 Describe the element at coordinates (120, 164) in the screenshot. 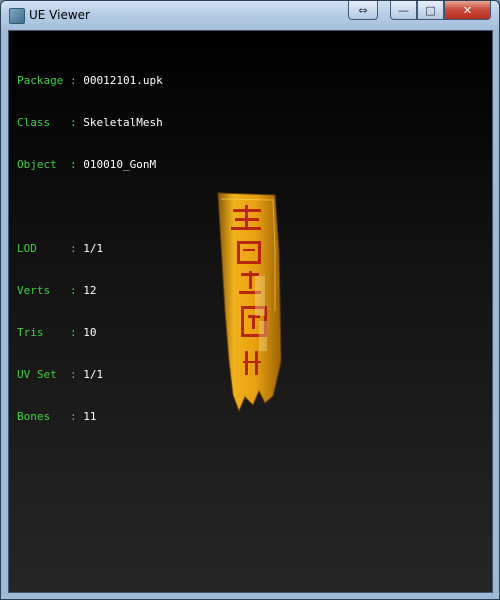

I see `object-value: 010010_GonM` at that location.